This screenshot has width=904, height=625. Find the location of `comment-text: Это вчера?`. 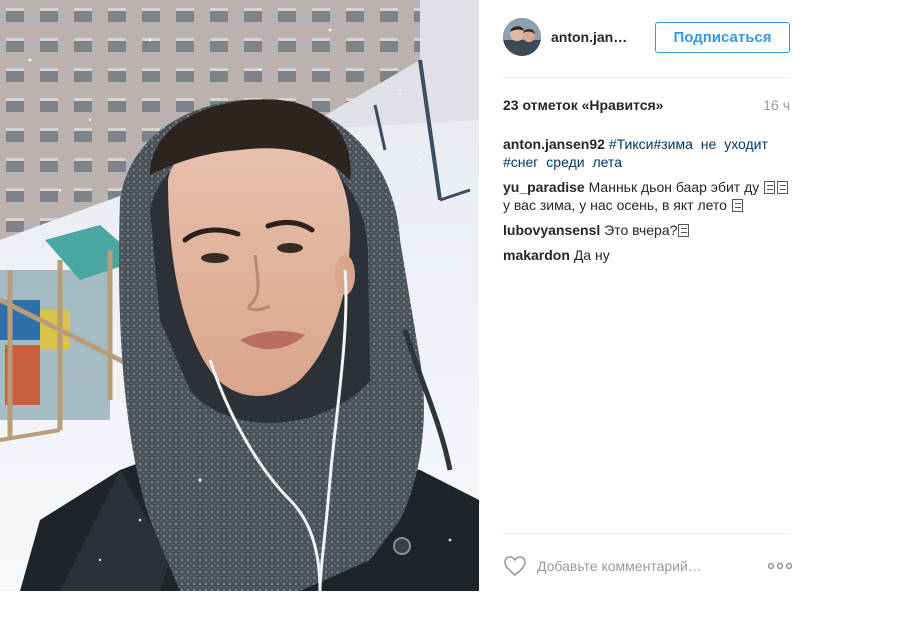

comment-text: Это вчера? is located at coordinates (641, 230).